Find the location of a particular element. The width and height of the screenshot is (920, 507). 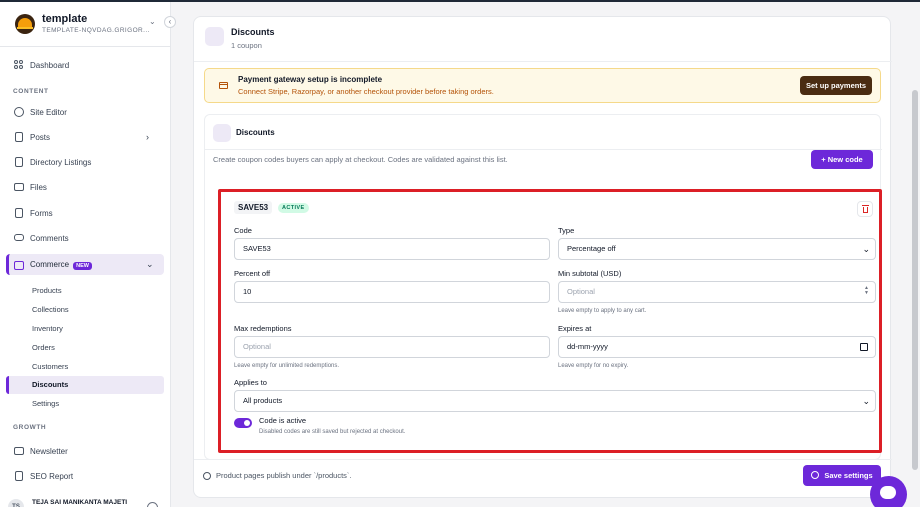

expires-at-input: dd-mm-yyyy is located at coordinates (717, 347).